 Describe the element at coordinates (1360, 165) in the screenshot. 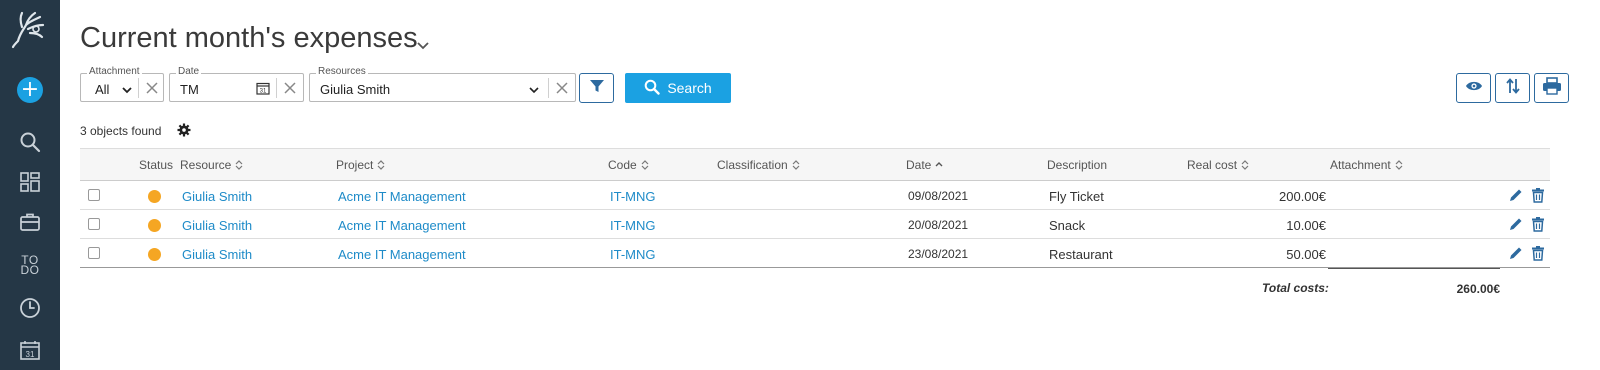

I see `column-attachment-label: Attachment` at that location.